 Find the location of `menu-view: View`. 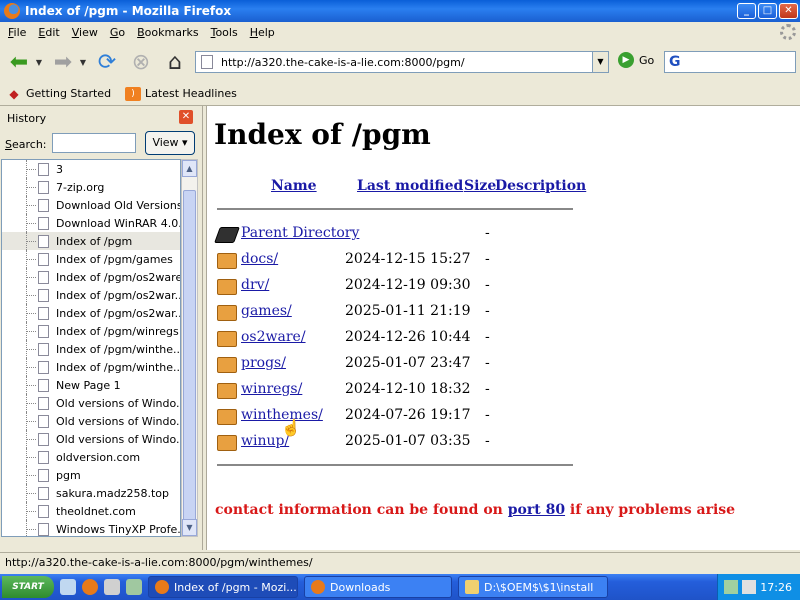

menu-view: View is located at coordinates (85, 32).